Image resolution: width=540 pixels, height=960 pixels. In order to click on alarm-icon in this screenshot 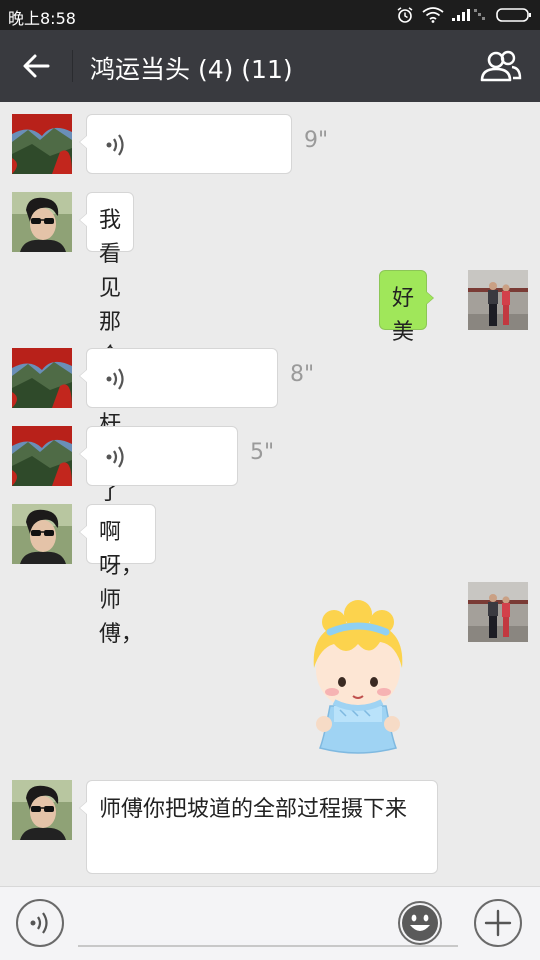, I will do `click(405, 15)`.